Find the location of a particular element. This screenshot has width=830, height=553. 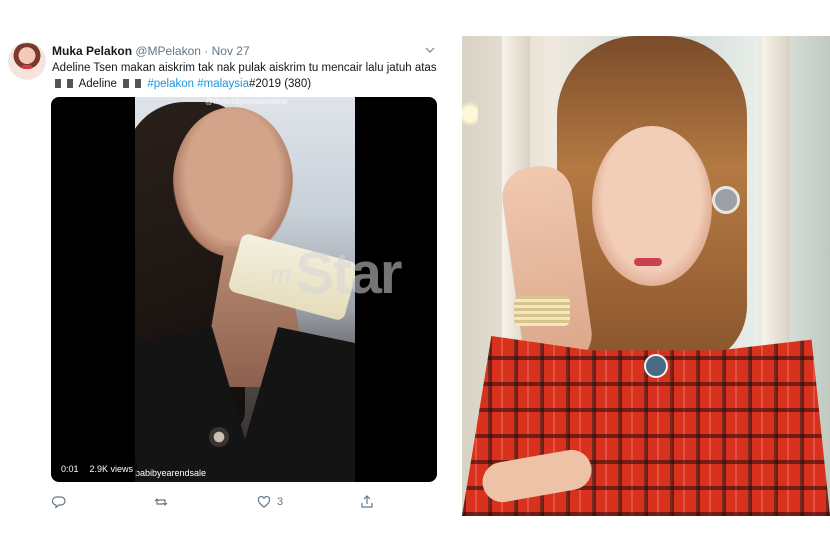

bracelets is located at coordinates (542, 311).